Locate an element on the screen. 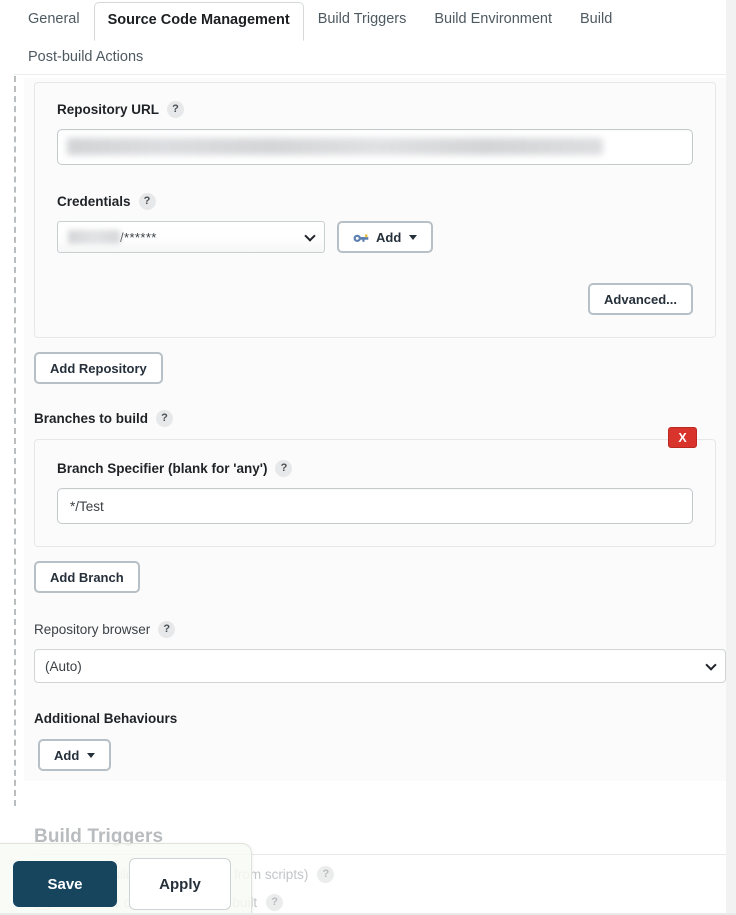 This screenshot has height=915, width=736. save-button: Save is located at coordinates (65, 884).